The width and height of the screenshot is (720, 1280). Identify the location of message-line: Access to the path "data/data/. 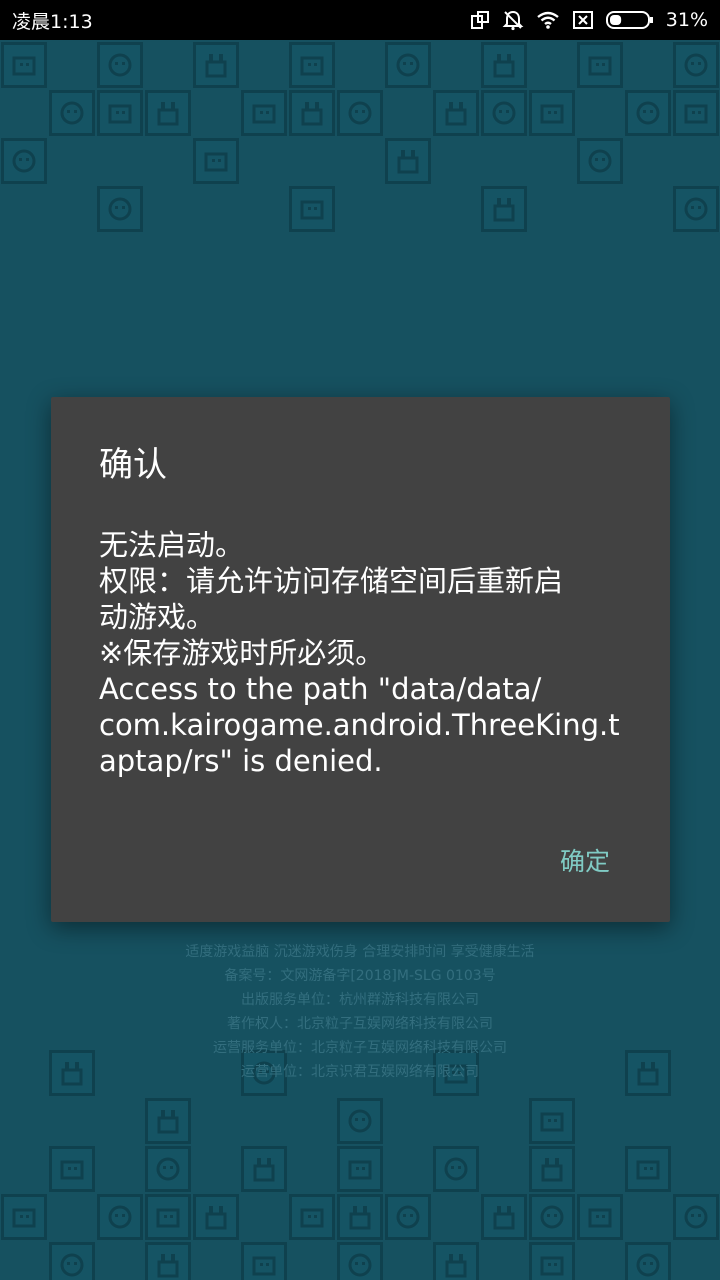
(320, 689).